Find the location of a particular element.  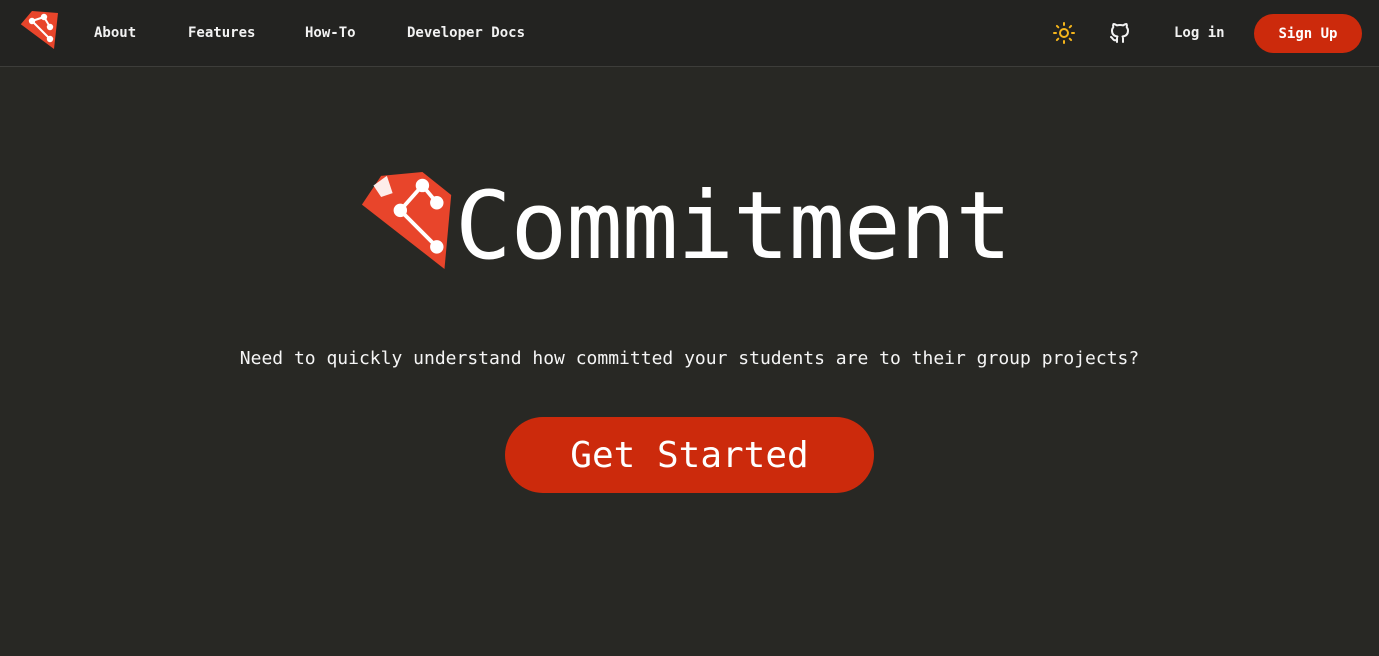

sun-icon is located at coordinates (1064, 33).